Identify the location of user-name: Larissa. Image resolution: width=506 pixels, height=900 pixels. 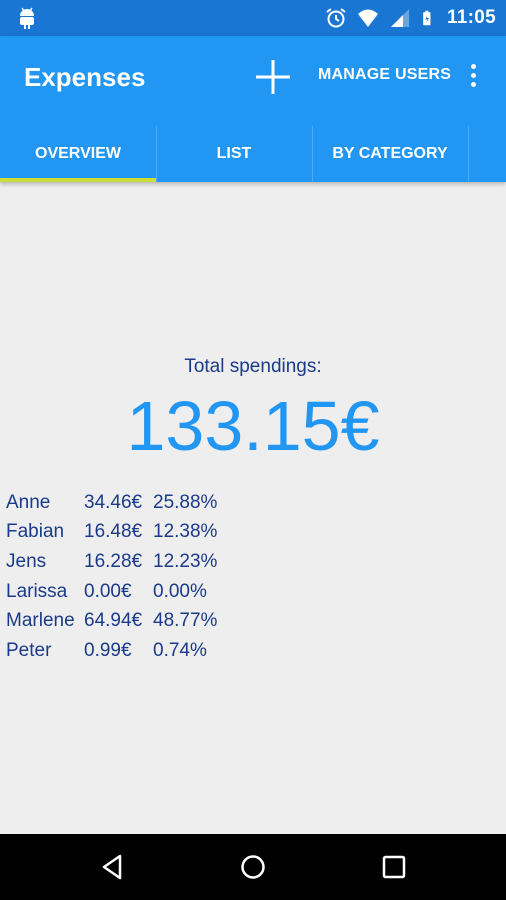
(37, 591).